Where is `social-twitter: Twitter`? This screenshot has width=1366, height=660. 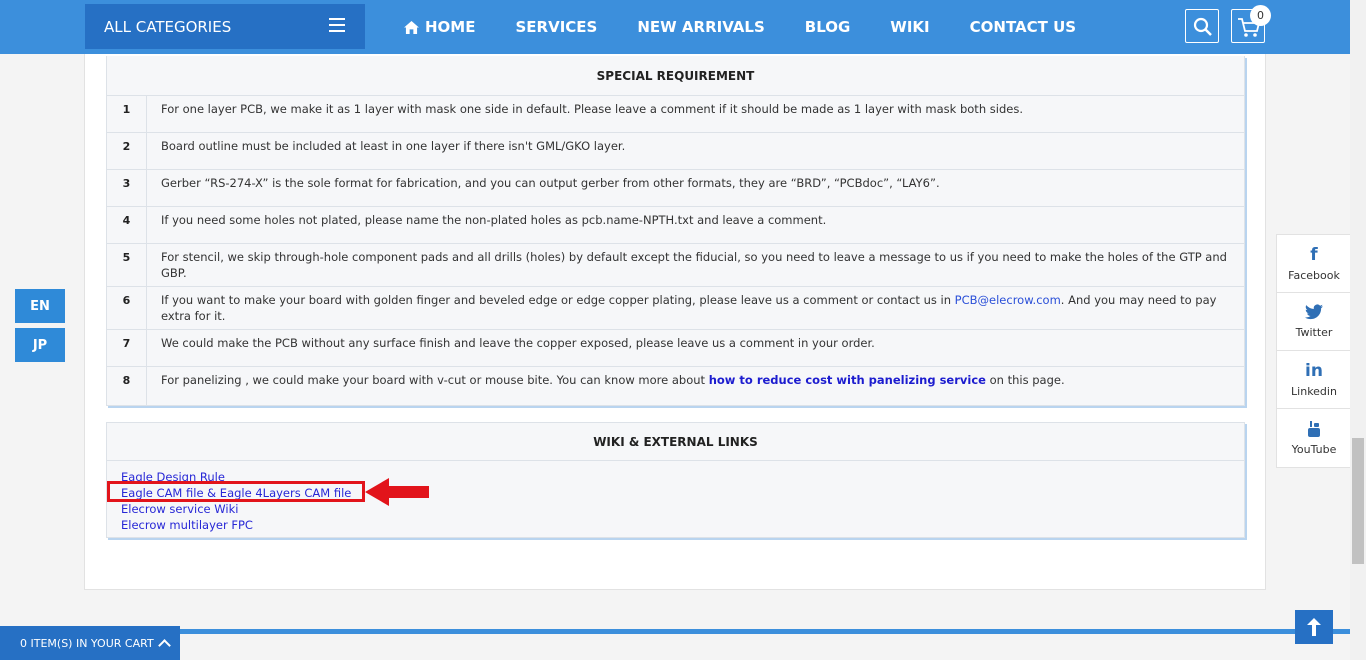
social-twitter: Twitter is located at coordinates (1314, 322).